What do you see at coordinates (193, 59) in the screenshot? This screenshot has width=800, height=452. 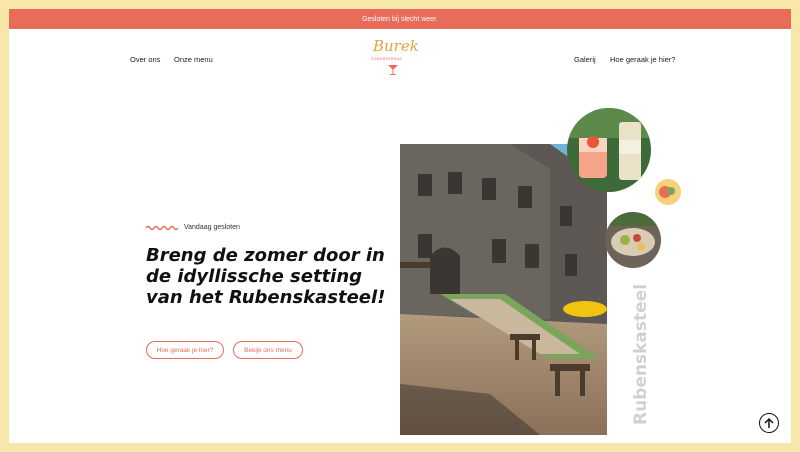 I see `nav-item-onze-menu: Onze menu` at bounding box center [193, 59].